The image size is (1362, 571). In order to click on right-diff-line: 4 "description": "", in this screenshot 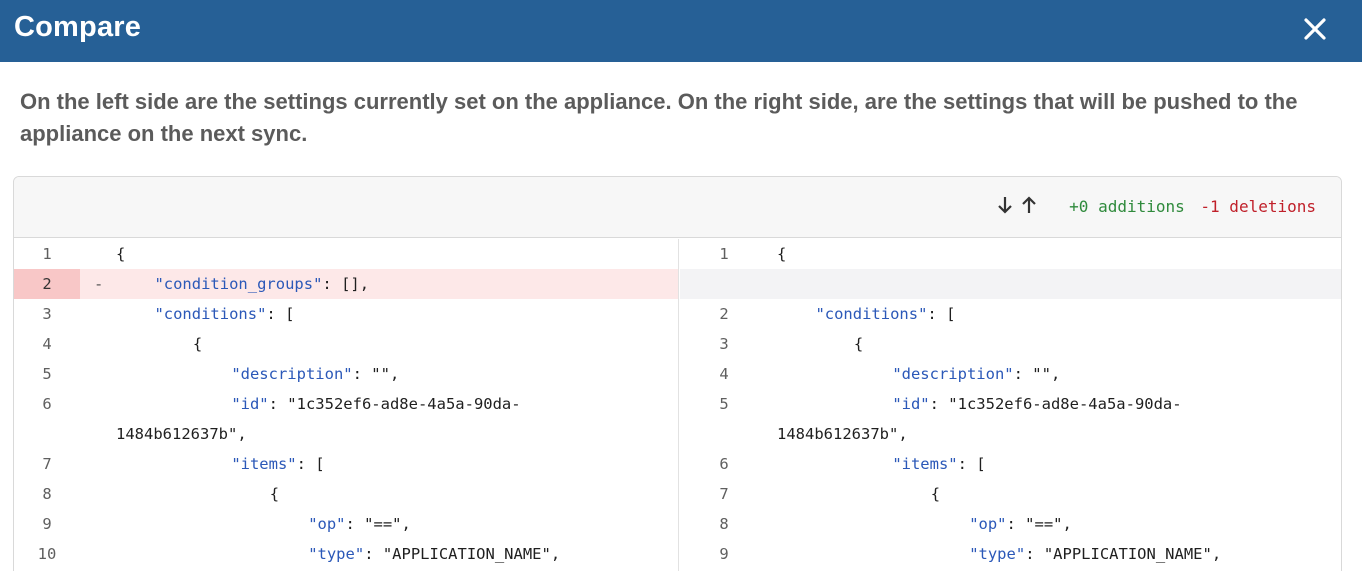, I will do `click(1010, 374)`.